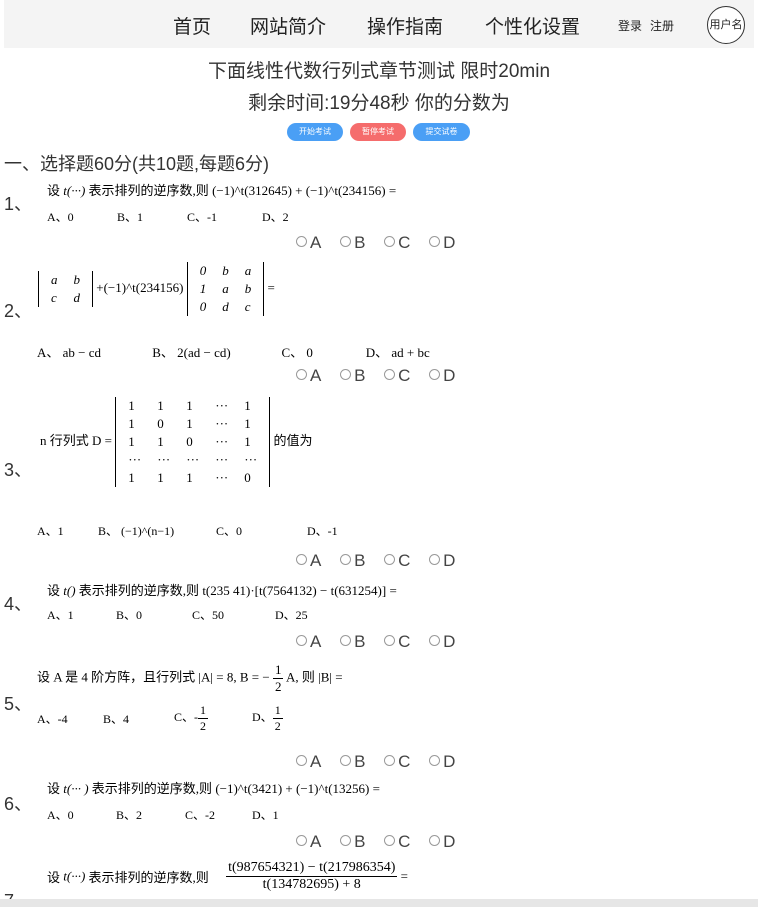 The height and width of the screenshot is (907, 758). What do you see at coordinates (54, 279) in the screenshot?
I see `determinant-cell: a` at bounding box center [54, 279].